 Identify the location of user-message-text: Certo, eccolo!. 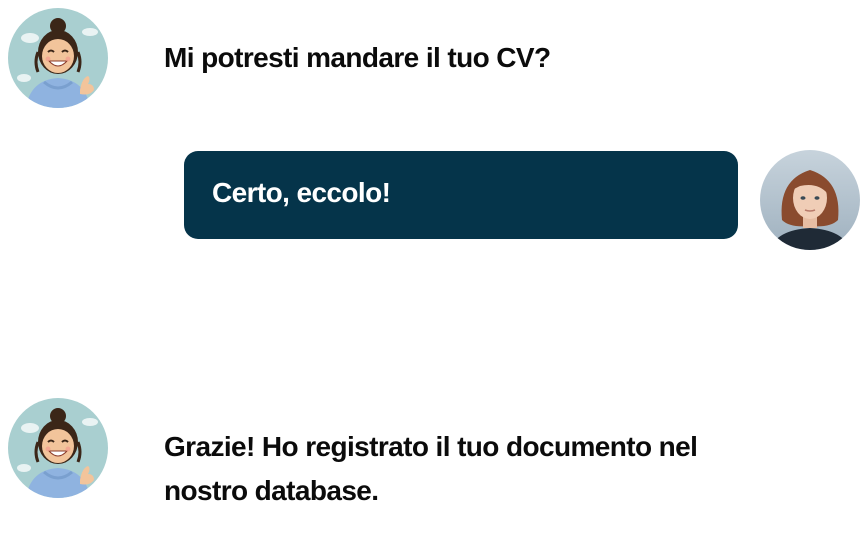
(301, 192).